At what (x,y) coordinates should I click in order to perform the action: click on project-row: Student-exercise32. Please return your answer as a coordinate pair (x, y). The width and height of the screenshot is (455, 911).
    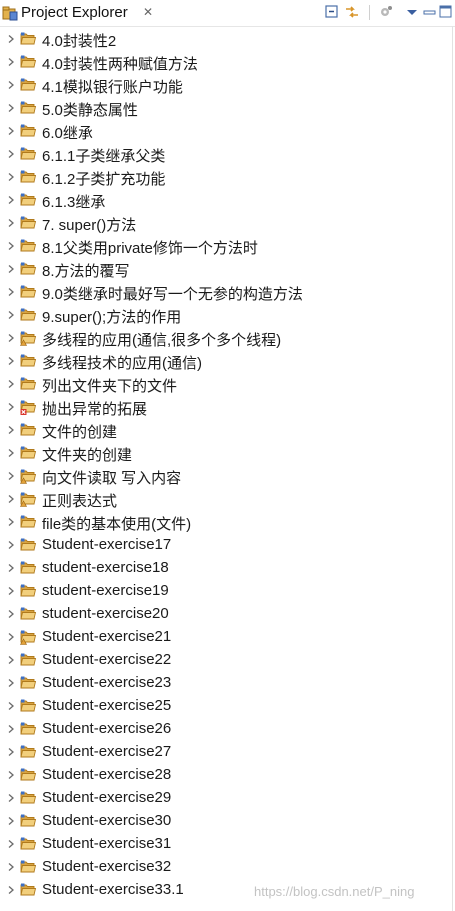
    Looking at the image, I should click on (226, 867).